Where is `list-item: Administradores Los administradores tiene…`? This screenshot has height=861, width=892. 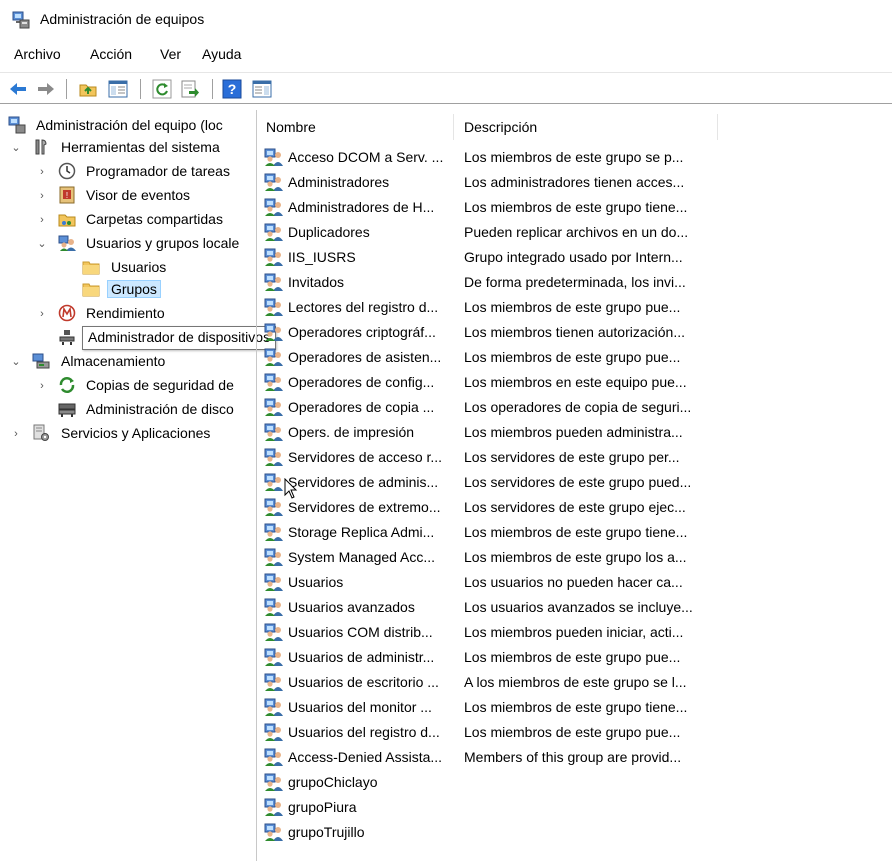
list-item: Administradores Los administradores tiene… is located at coordinates (575, 182).